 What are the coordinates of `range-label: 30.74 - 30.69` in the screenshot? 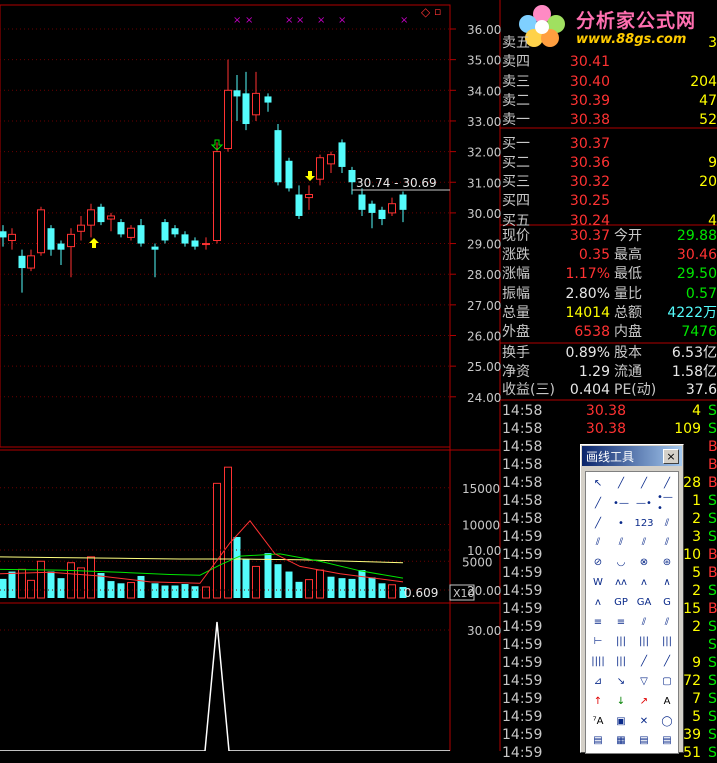 It's located at (396, 183).